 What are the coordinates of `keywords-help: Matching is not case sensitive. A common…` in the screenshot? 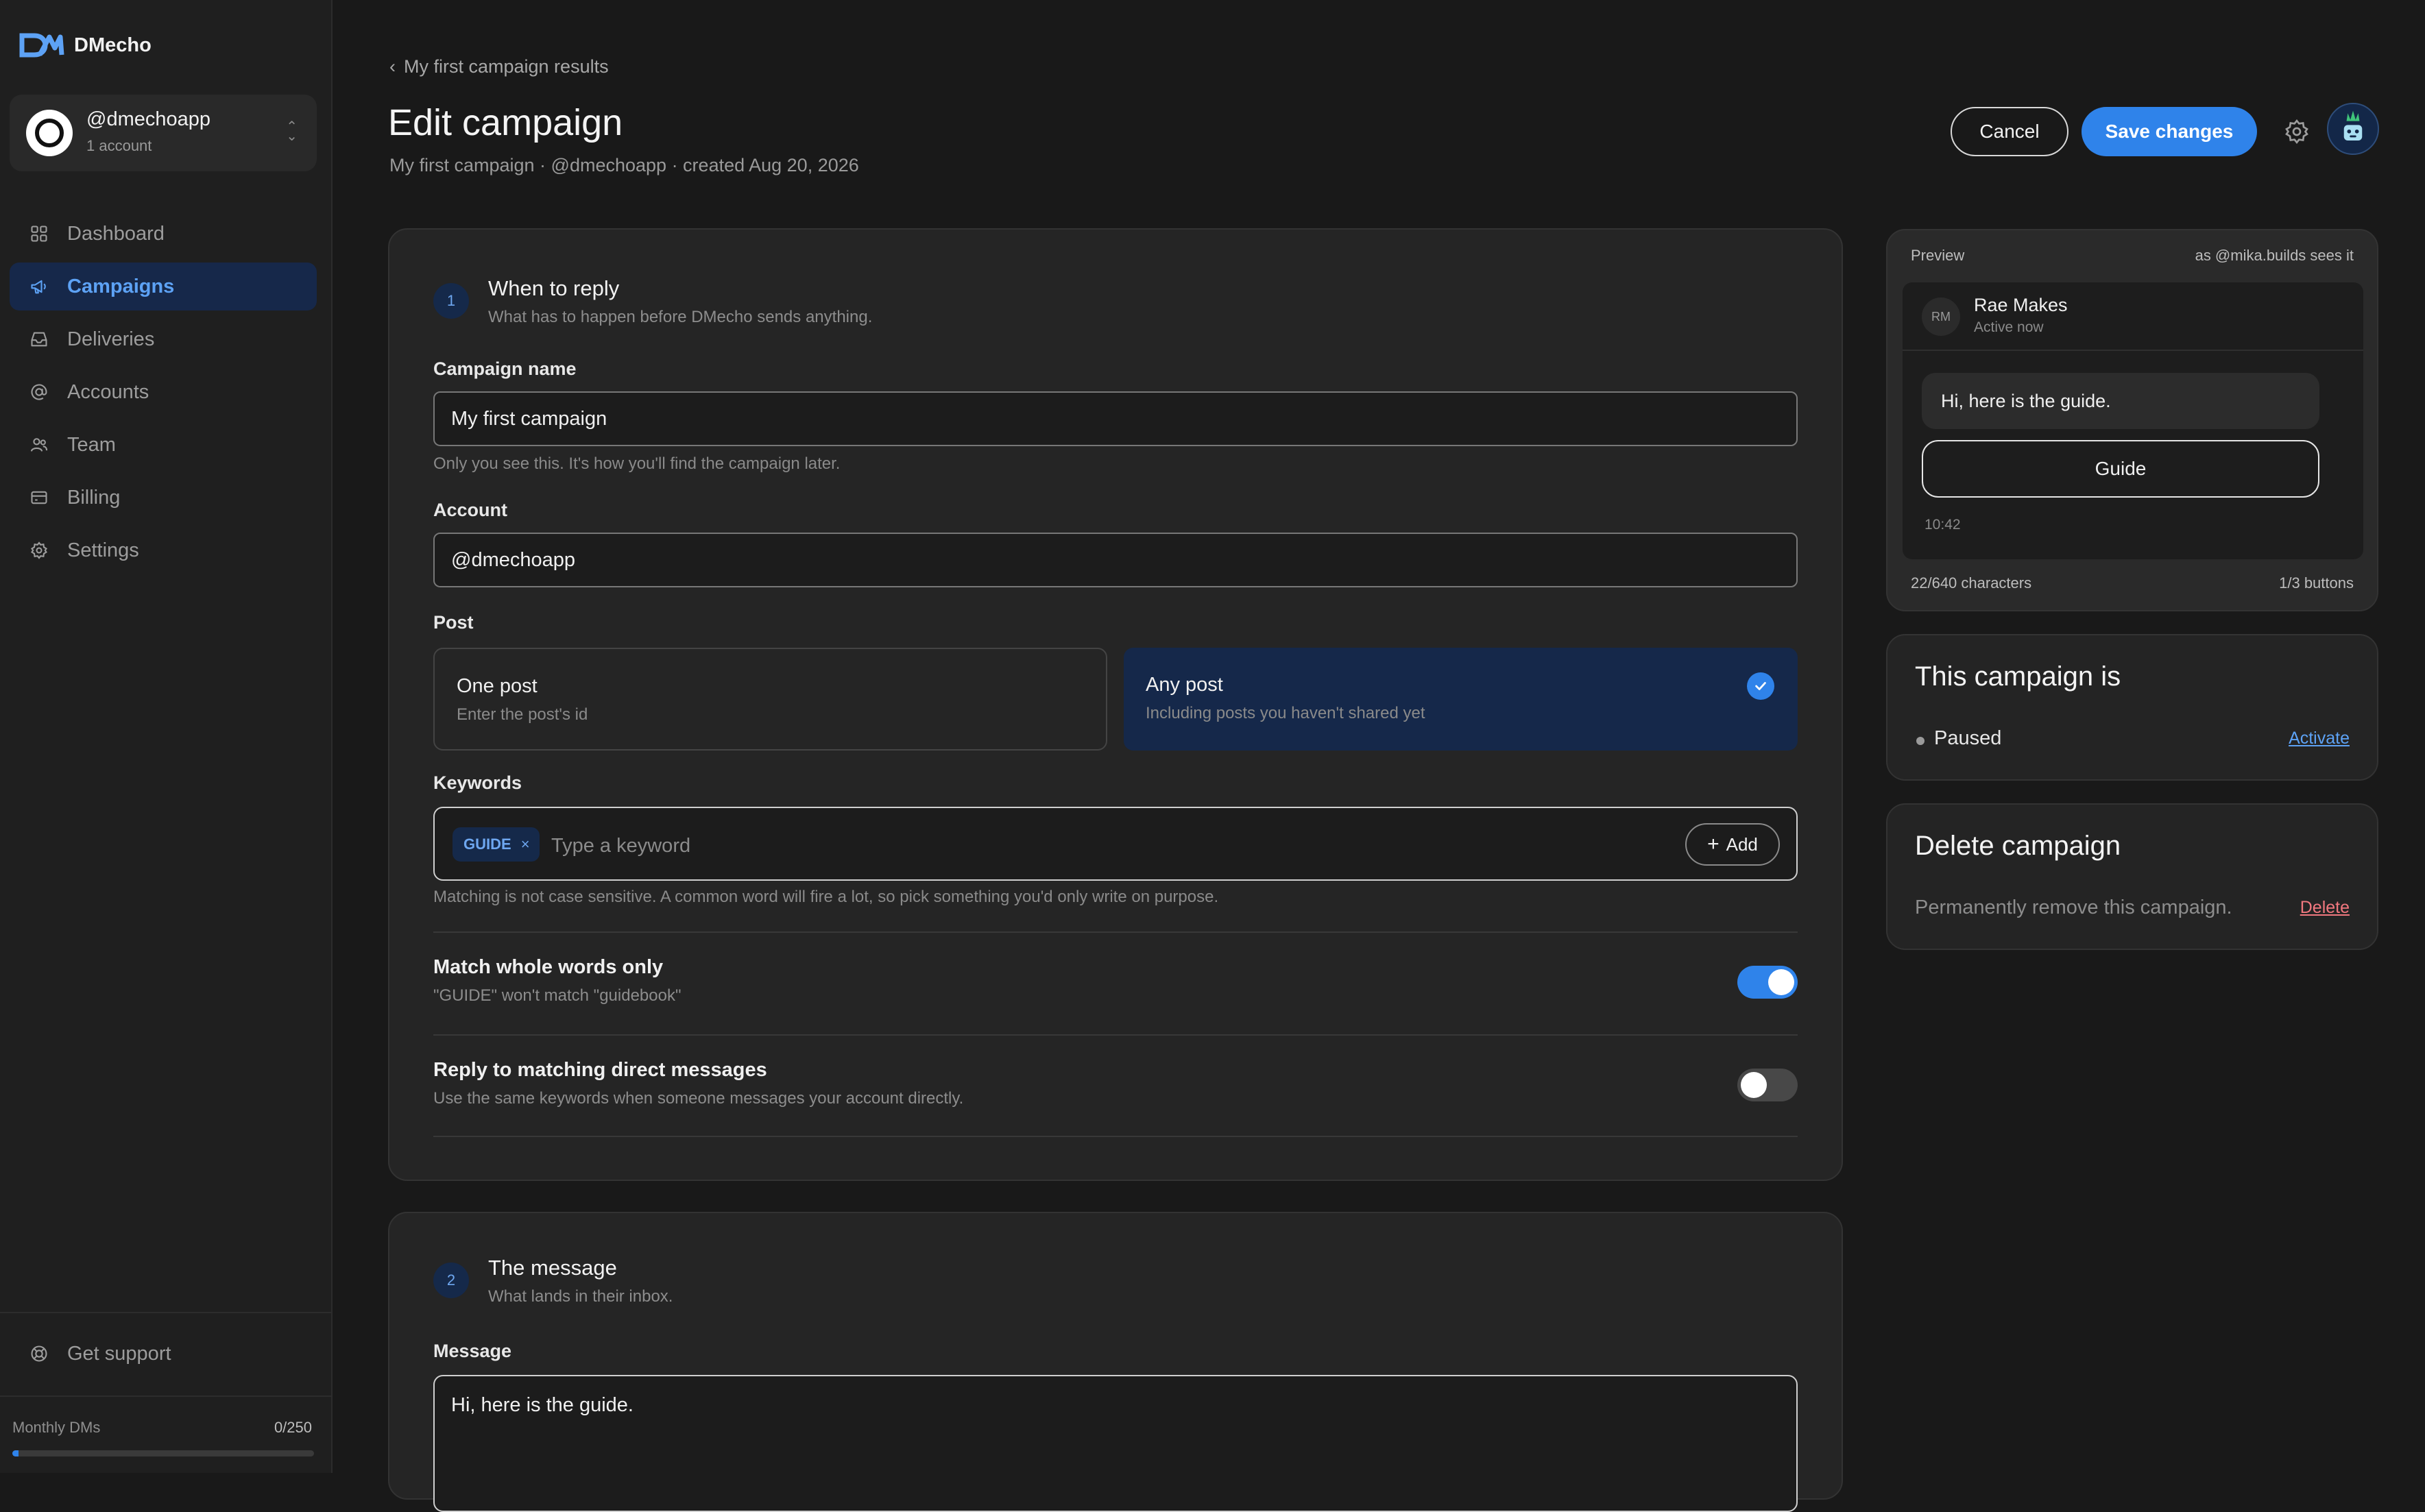 It's located at (826, 897).